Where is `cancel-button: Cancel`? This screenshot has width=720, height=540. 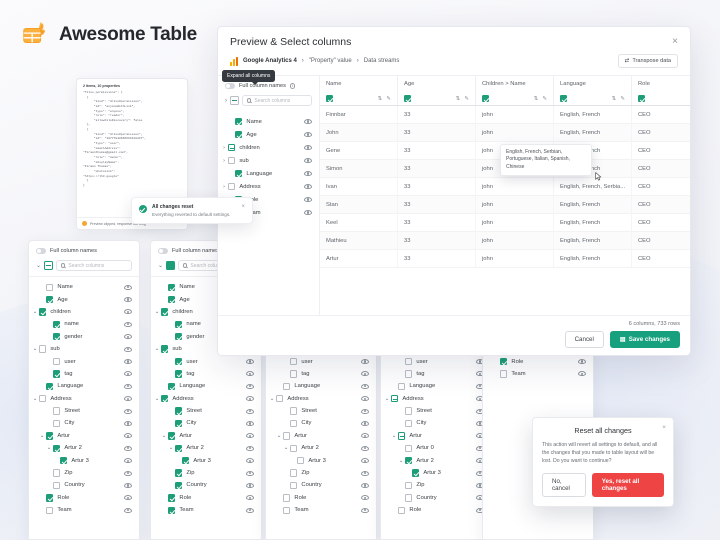
cancel-button: Cancel is located at coordinates (584, 339).